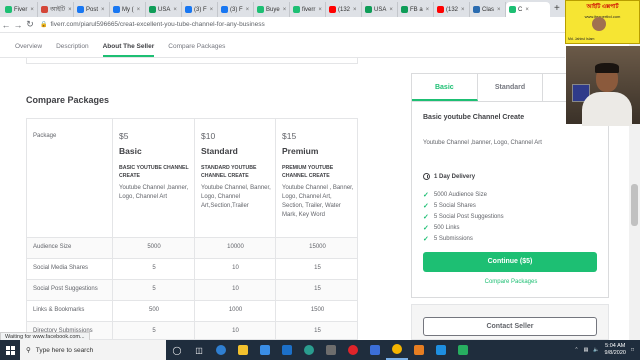 This screenshot has width=640, height=360. What do you see at coordinates (557, 8) in the screenshot?
I see `new-tab-button: +` at bounding box center [557, 8].